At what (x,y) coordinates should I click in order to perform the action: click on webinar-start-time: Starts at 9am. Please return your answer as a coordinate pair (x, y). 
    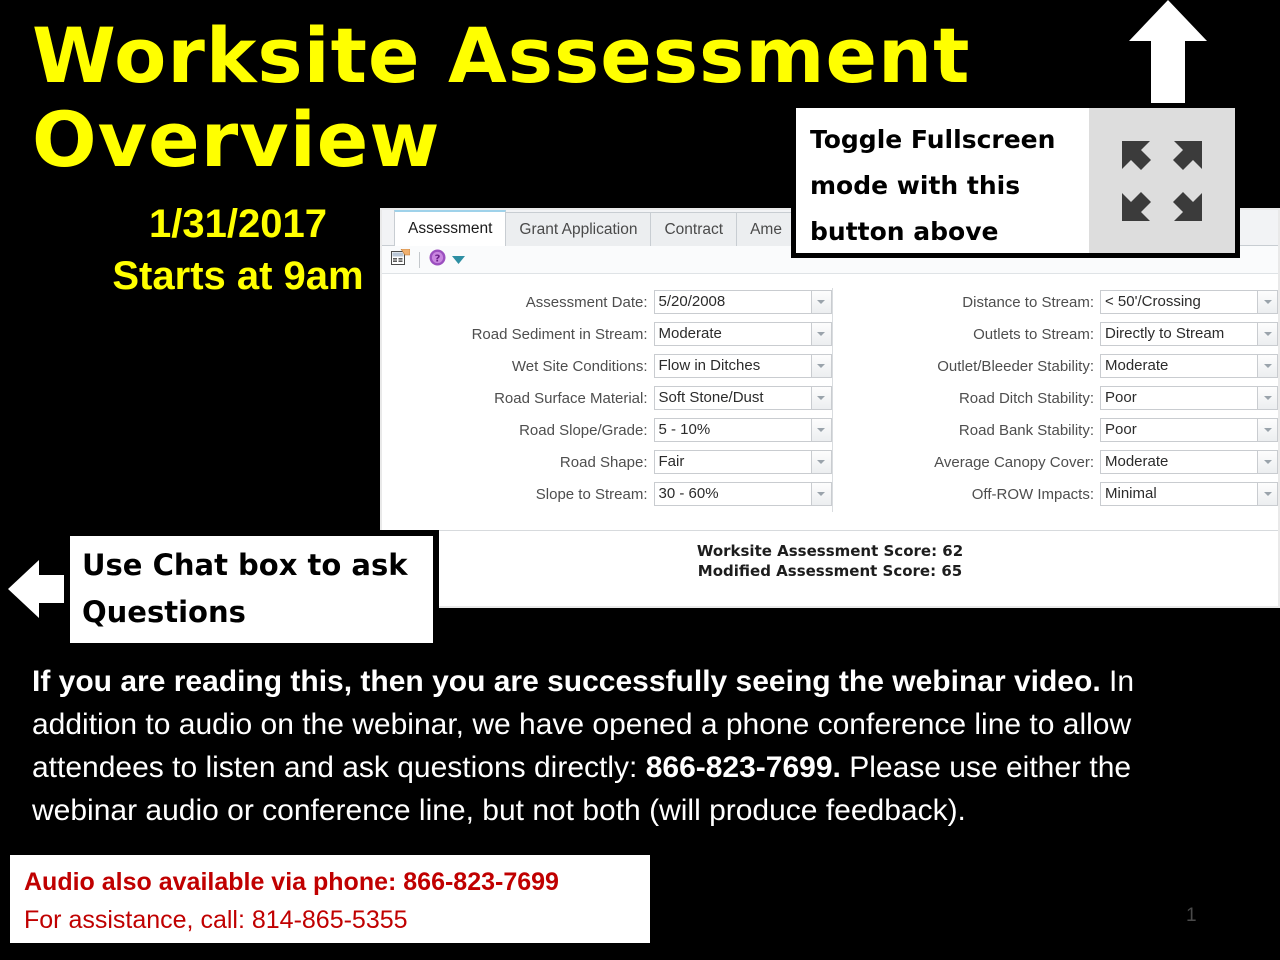
    Looking at the image, I should click on (238, 276).